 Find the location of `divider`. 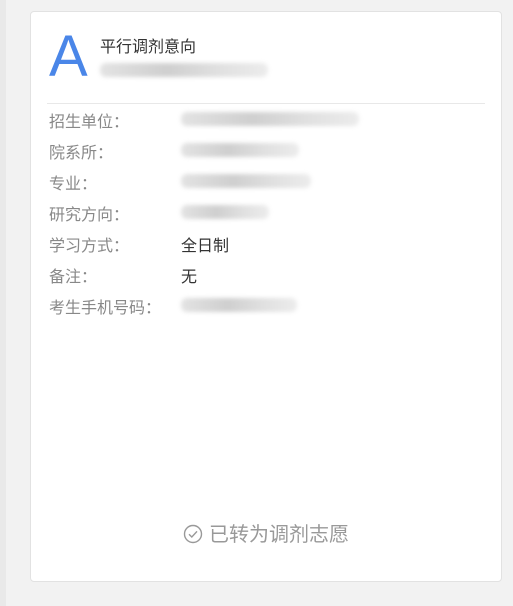

divider is located at coordinates (266, 103).